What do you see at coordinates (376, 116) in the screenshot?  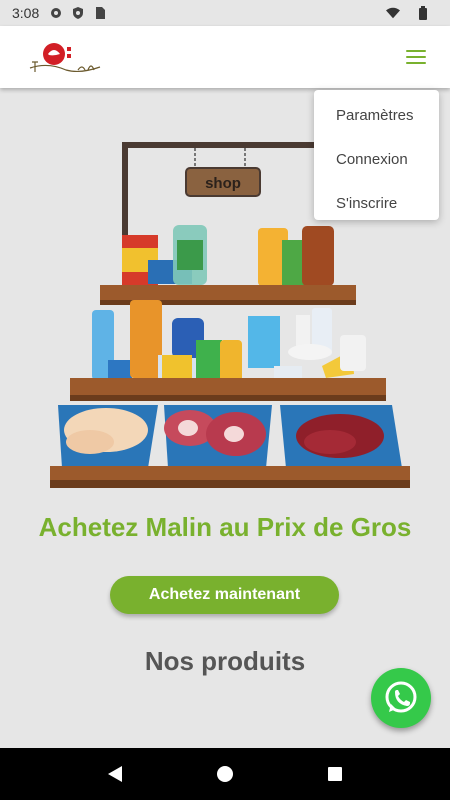 I see `menu-item-parametres: Paramètres` at bounding box center [376, 116].